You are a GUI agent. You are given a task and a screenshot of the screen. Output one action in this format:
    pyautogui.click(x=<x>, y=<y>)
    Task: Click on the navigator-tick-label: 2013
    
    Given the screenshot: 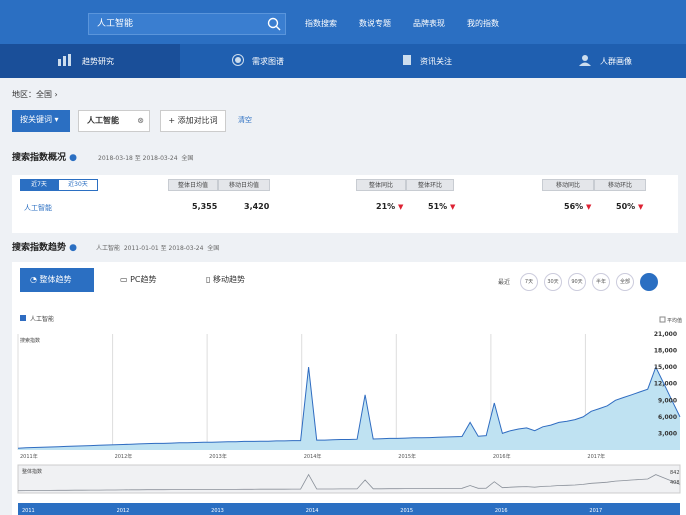 What is the action you would take?
    pyautogui.click(x=217, y=511)
    